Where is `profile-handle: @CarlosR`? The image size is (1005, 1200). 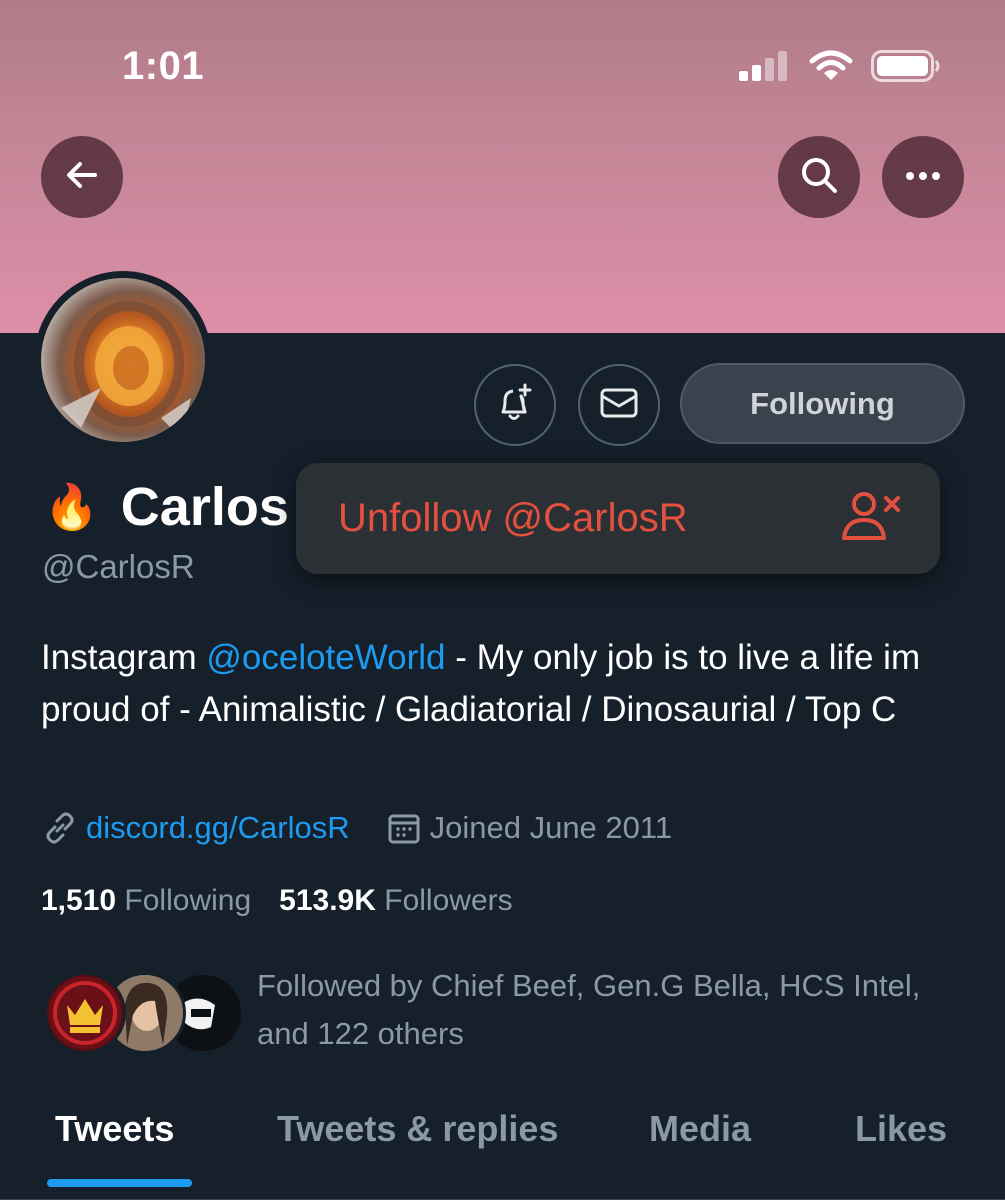 profile-handle: @CarlosR is located at coordinates (118, 566).